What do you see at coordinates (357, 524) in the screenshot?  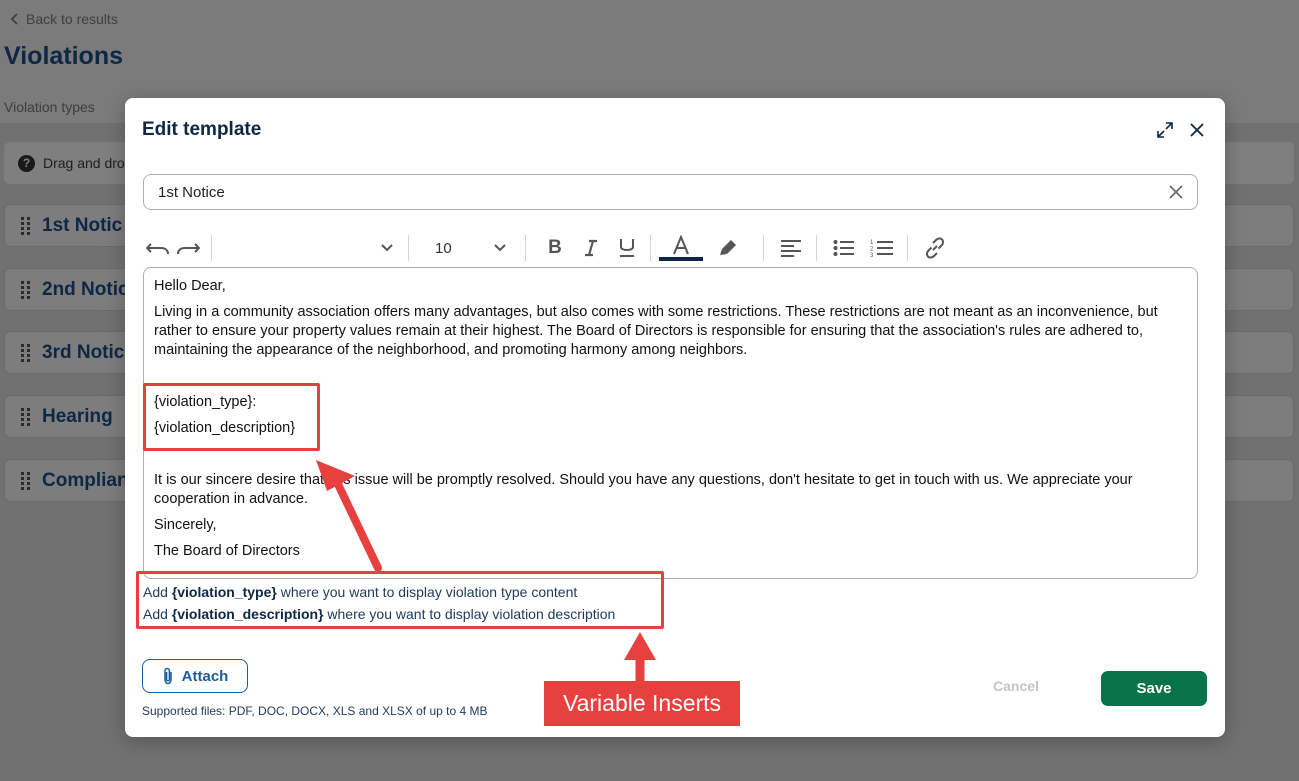 I see `arrow-shaft` at bounding box center [357, 524].